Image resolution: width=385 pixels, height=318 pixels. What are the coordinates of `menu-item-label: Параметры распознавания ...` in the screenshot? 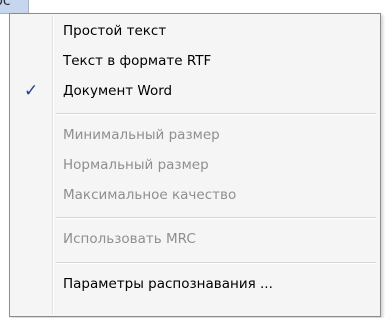 It's located at (168, 284).